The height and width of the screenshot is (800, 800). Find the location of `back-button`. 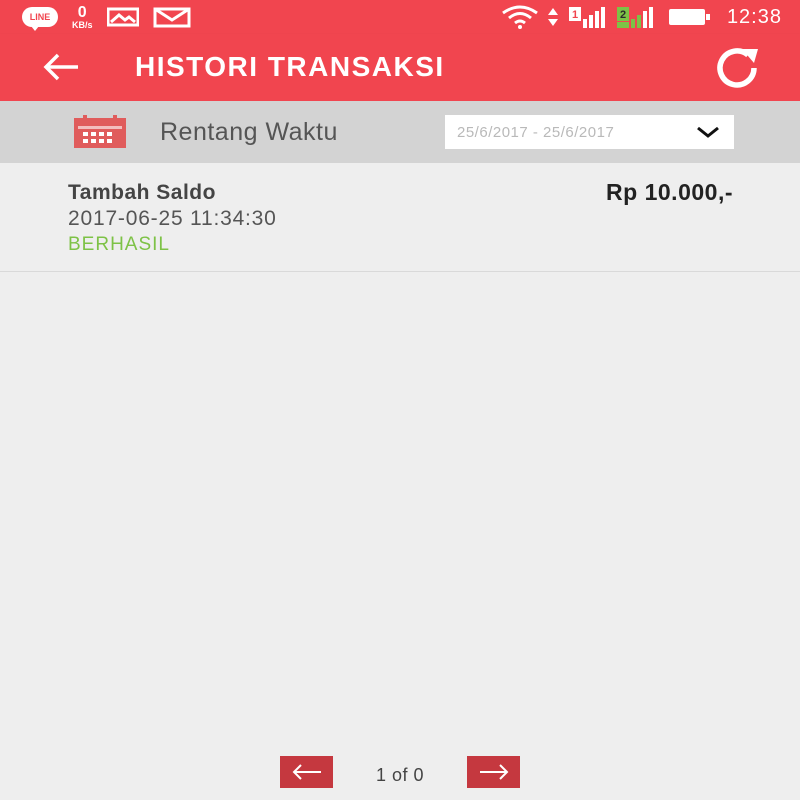

back-button is located at coordinates (60, 67).